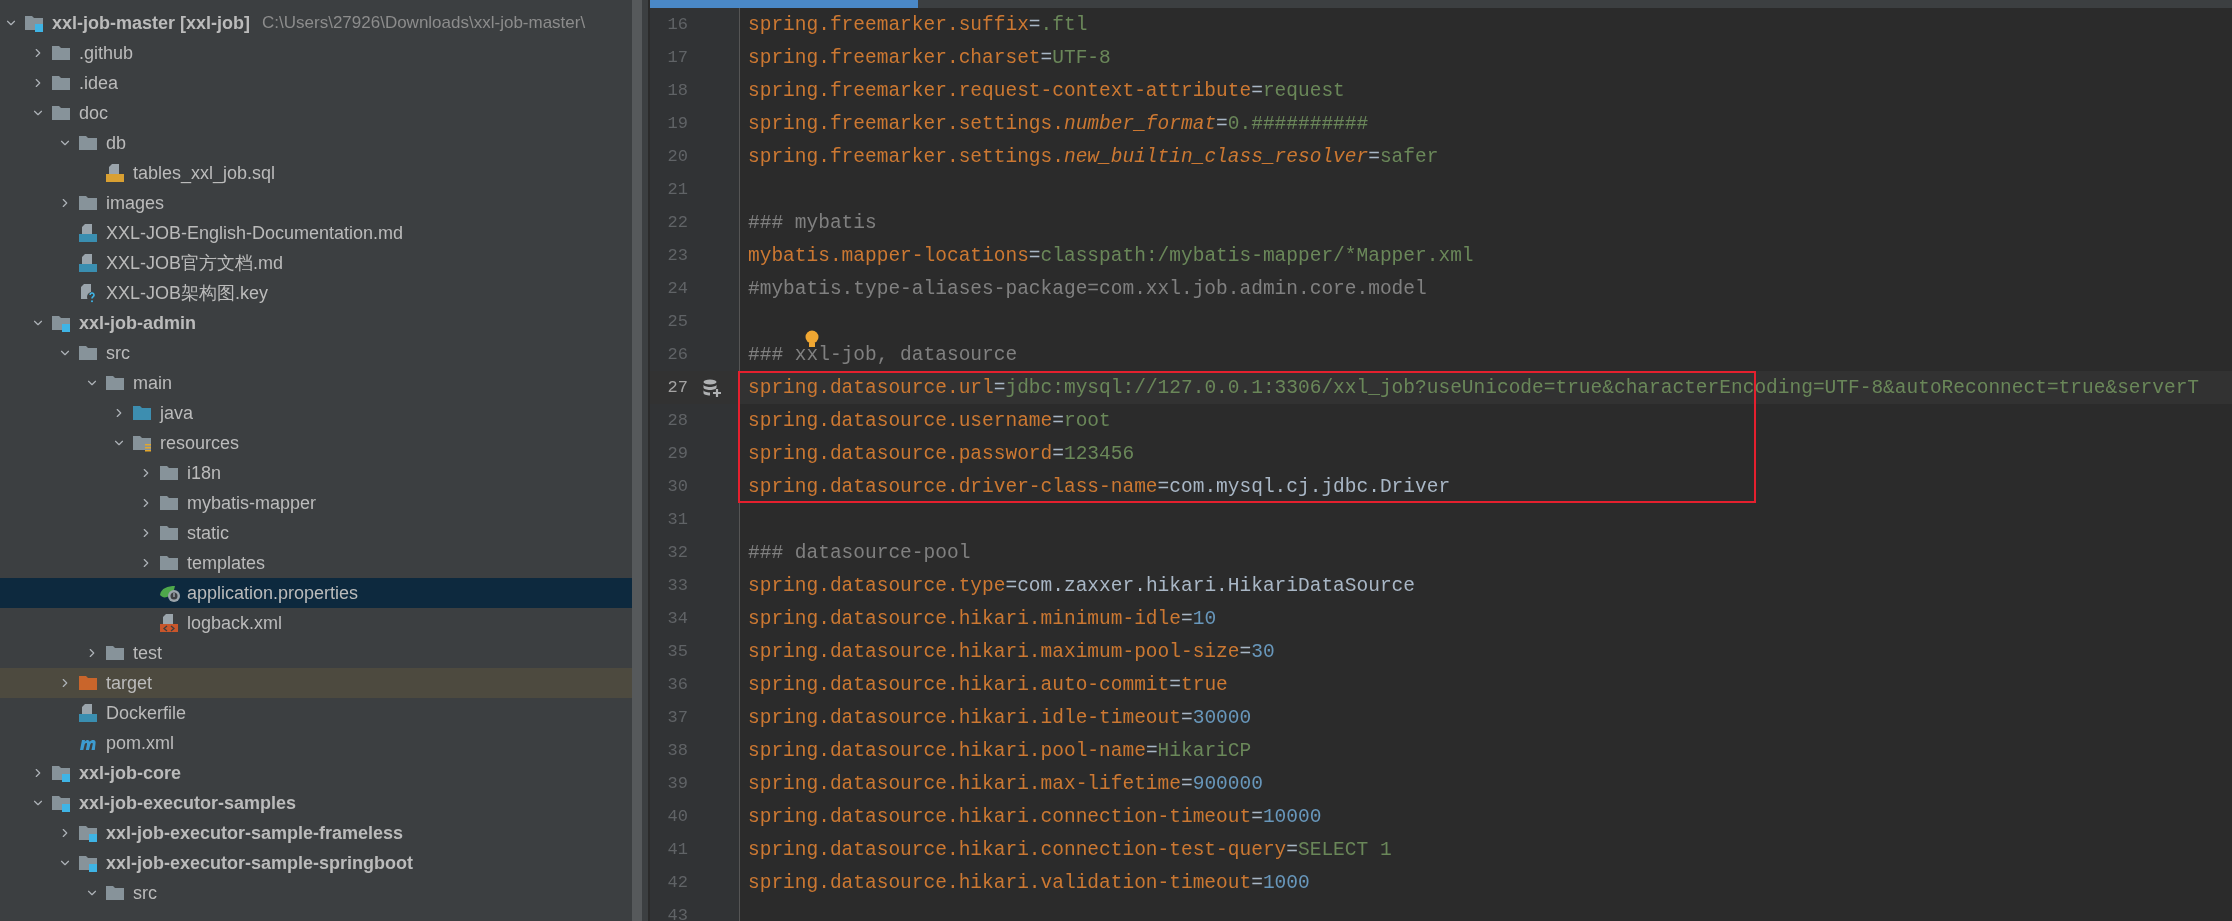 This screenshot has height=921, width=2232. What do you see at coordinates (316, 803) in the screenshot?
I see `tree-item: xxl-job-executor-samples` at bounding box center [316, 803].